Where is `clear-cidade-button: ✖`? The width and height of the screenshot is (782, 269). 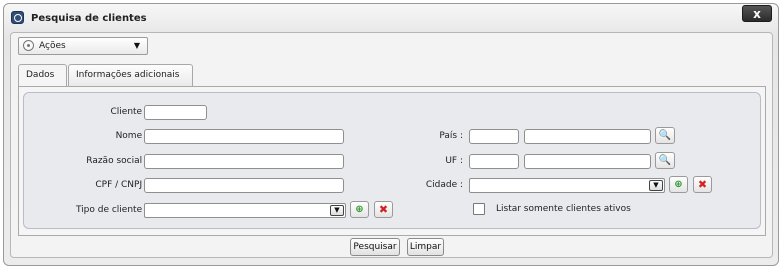
clear-cidade-button: ✖ is located at coordinates (702, 184).